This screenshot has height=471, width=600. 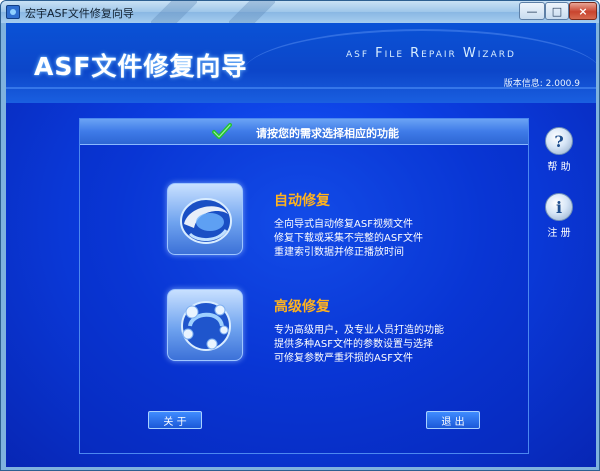 I want to click on auto-repair-desc-3: 重建索引数据并修正播放时间, so click(x=339, y=252).